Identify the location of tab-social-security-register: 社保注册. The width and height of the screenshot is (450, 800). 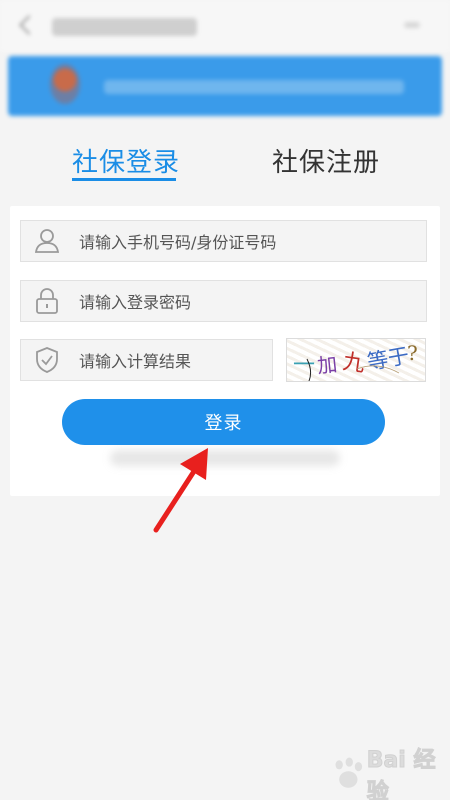
(326, 160).